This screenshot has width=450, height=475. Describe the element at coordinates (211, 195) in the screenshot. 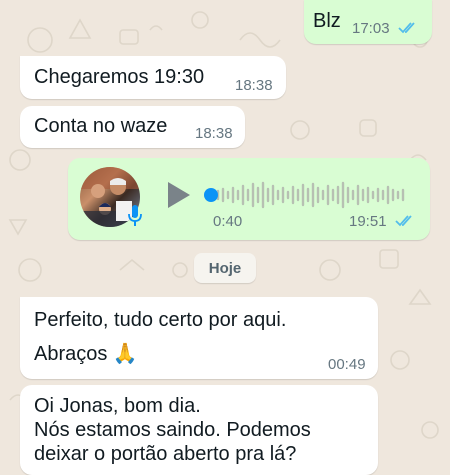

I see `playback-scrubber` at that location.